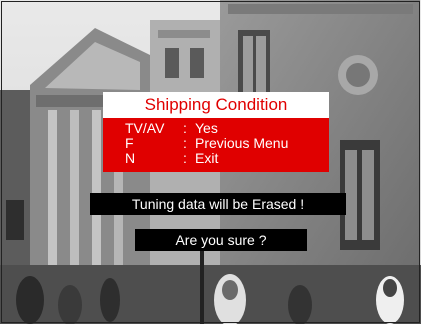 Image resolution: width=421 pixels, height=324 pixels. I want to click on menu-option-exit: N : Exit, so click(216, 158).